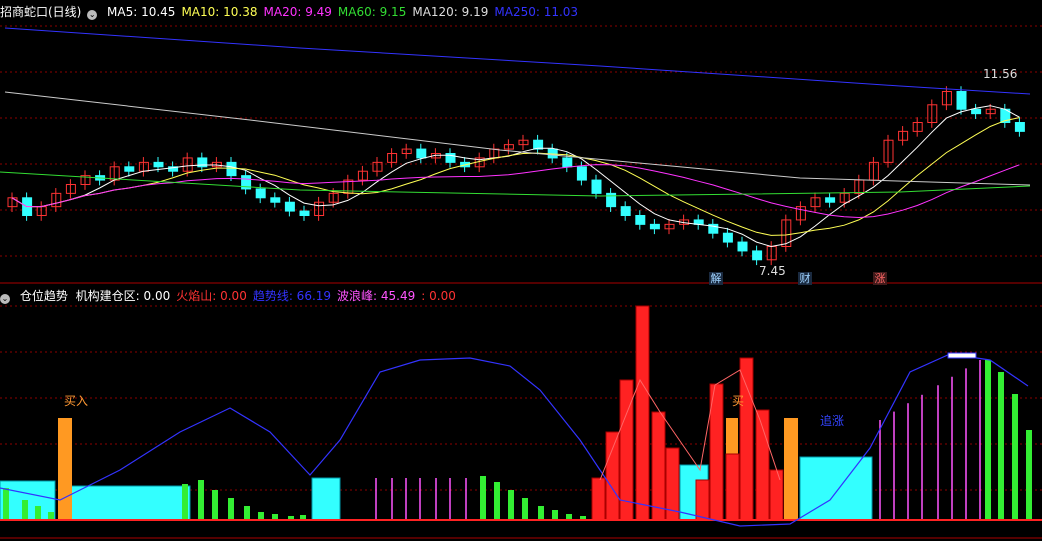 The image size is (1042, 541). I want to click on marker-zhang: 涨, so click(880, 278).